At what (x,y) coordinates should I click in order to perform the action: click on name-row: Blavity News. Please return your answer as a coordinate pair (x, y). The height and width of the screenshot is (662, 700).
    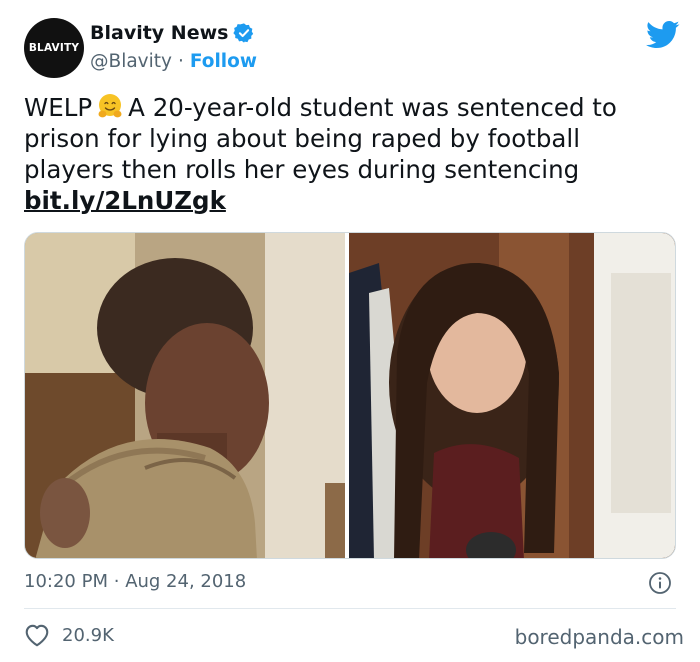
    Looking at the image, I should click on (172, 33).